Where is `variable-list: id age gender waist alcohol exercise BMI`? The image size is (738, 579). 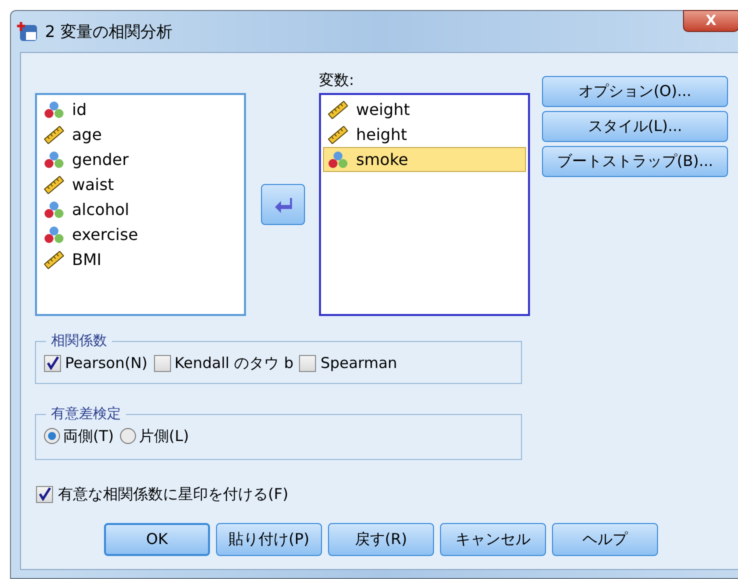 variable-list: id age gender waist alcohol exercise BMI is located at coordinates (140, 204).